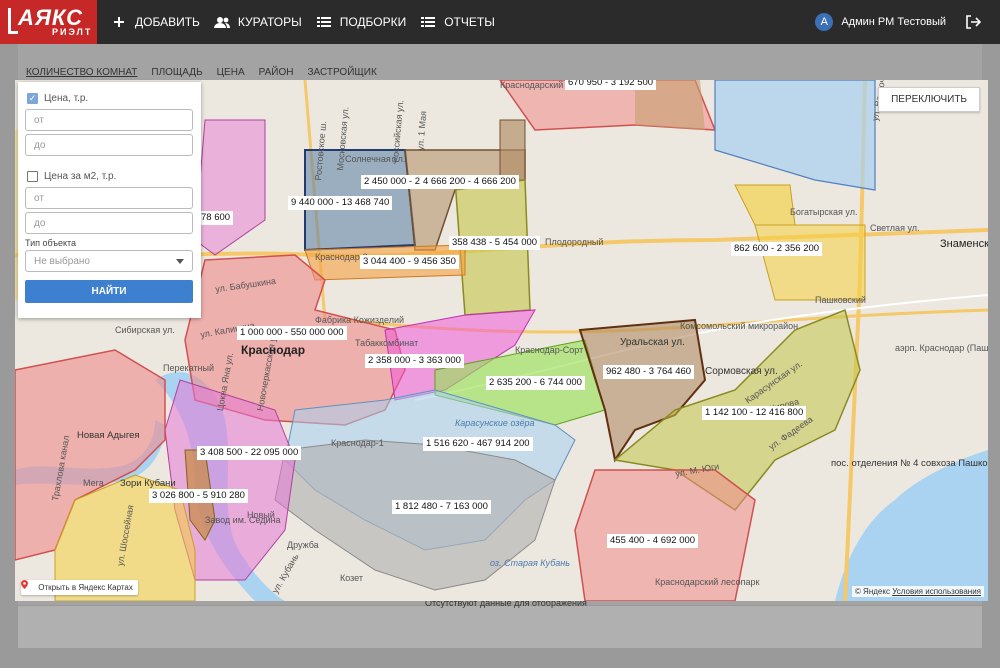  Describe the element at coordinates (653, 541) in the screenshot. I see `price-zone-label: 455 400 - 4 692 000` at that location.